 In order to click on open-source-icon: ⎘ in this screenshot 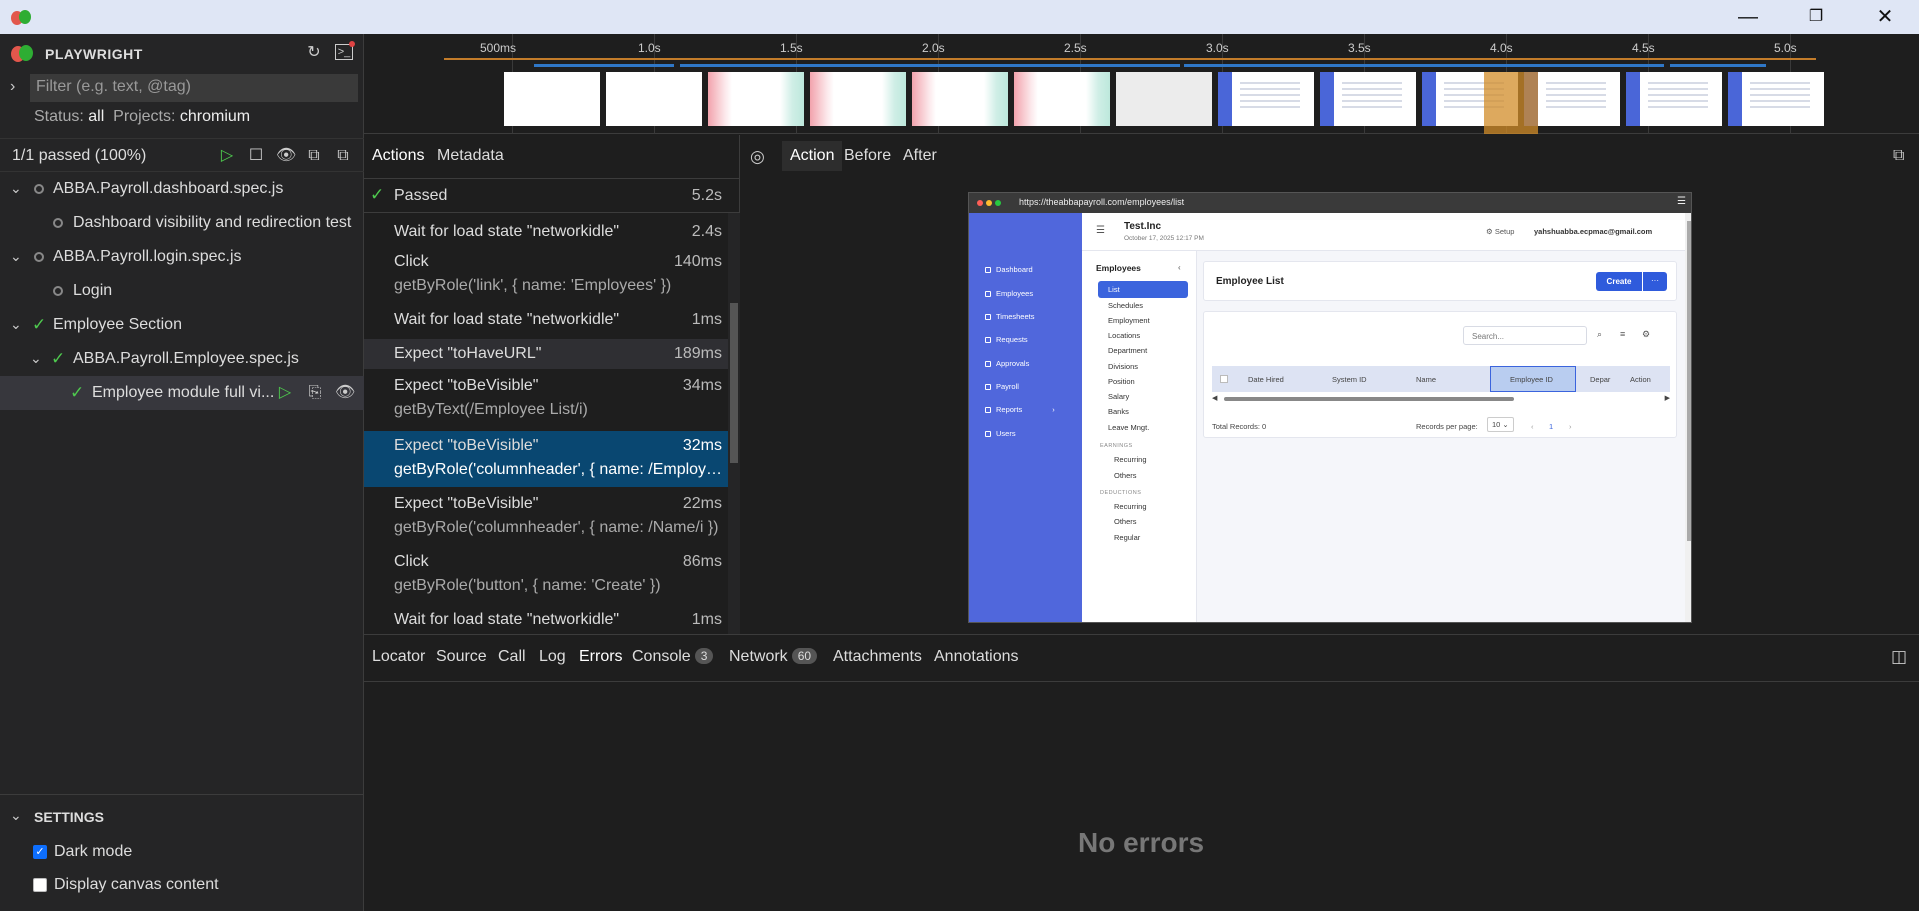, I will do `click(315, 393)`.